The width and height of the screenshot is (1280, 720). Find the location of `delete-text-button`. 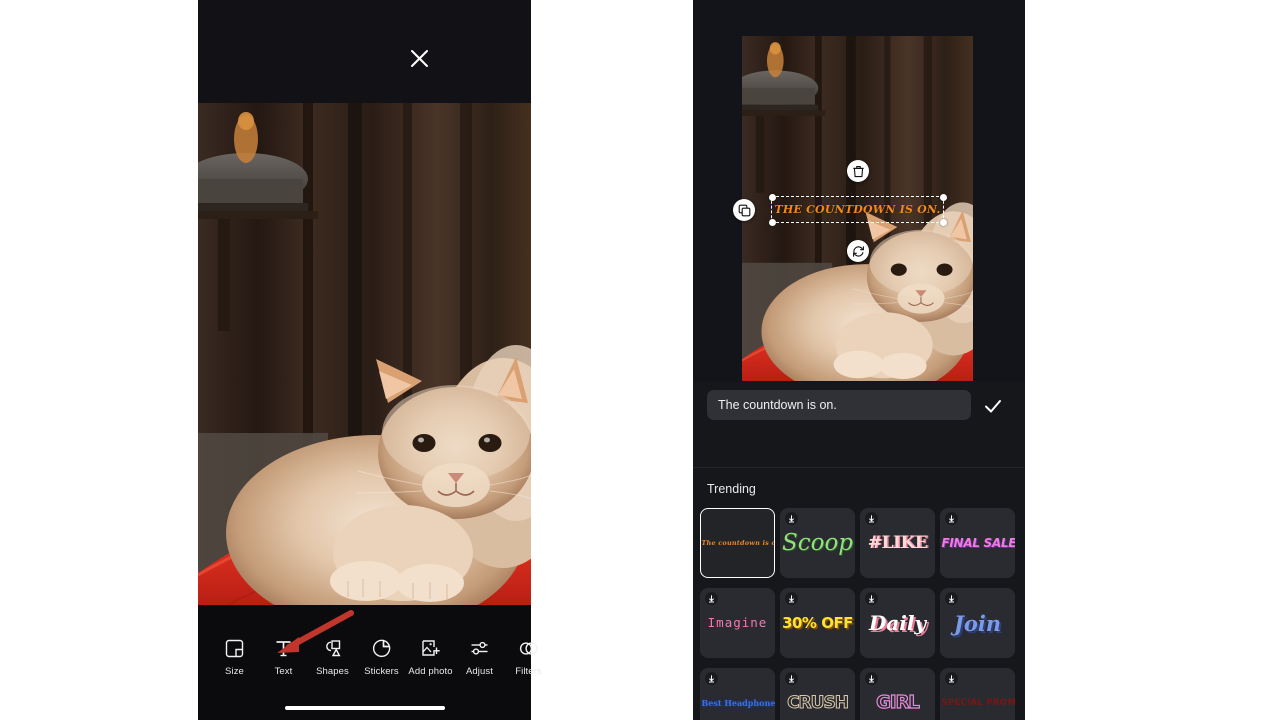

delete-text-button is located at coordinates (858, 171).